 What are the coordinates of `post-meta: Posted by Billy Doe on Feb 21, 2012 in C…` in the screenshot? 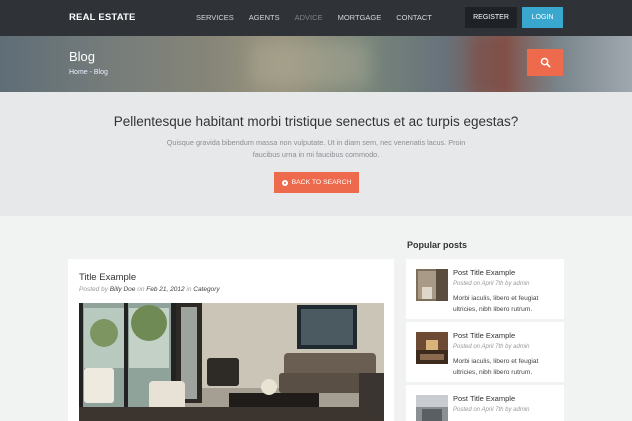 It's located at (149, 289).